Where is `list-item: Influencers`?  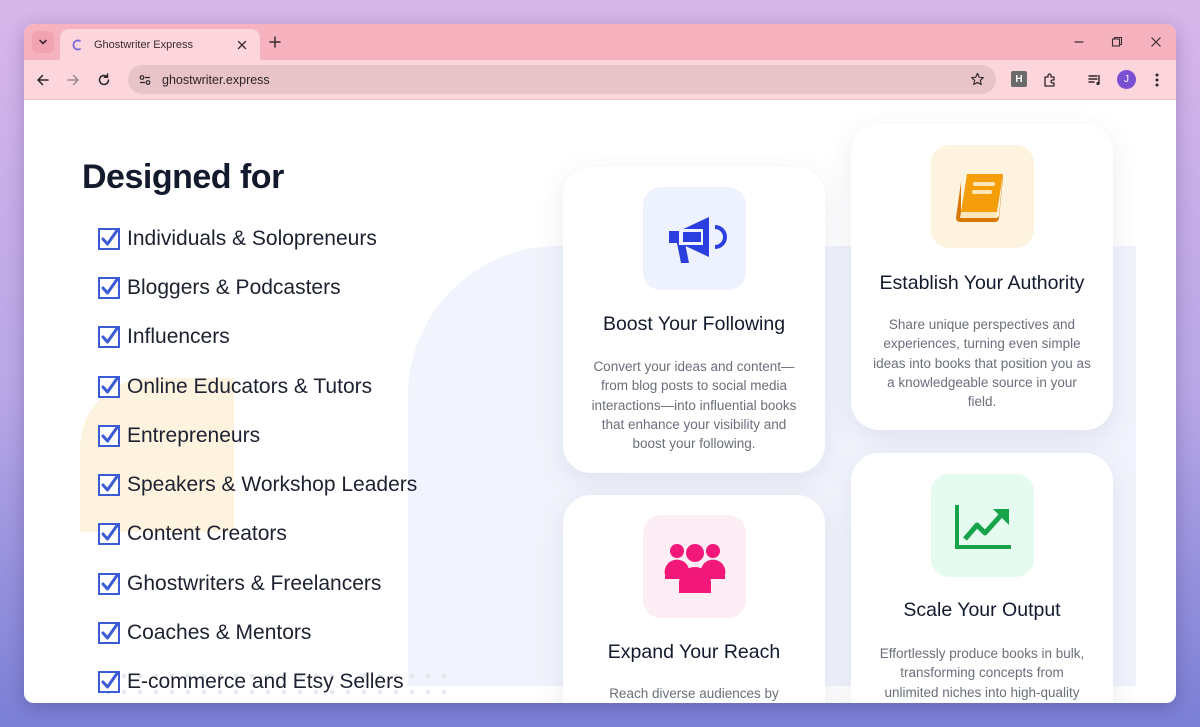 list-item: Influencers is located at coordinates (257, 337).